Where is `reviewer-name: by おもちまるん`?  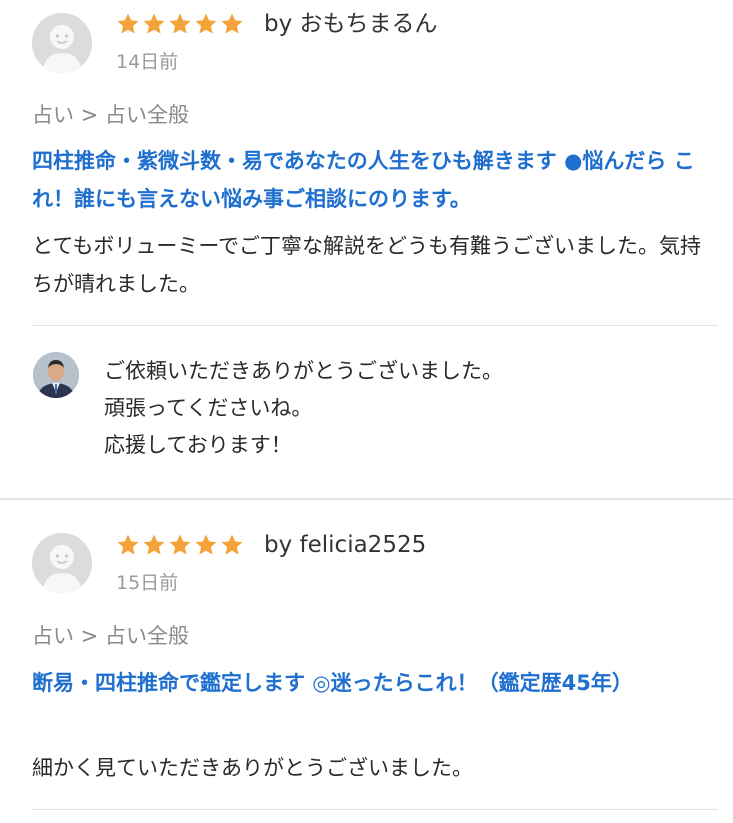 reviewer-name: by おもちまるん is located at coordinates (351, 24).